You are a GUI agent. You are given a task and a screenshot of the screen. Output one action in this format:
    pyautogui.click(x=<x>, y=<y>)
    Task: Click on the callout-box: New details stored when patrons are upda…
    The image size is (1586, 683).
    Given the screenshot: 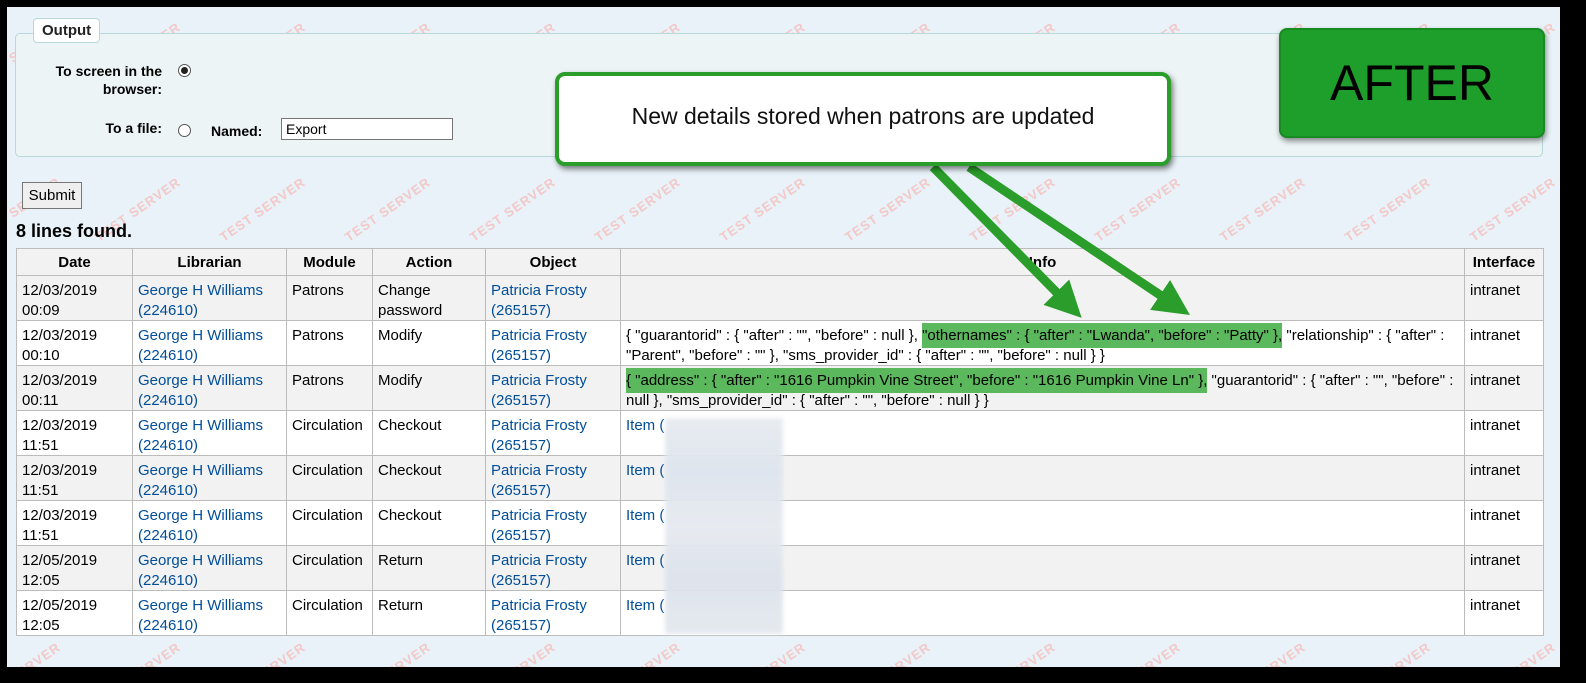 What is the action you would take?
    pyautogui.click(x=863, y=119)
    